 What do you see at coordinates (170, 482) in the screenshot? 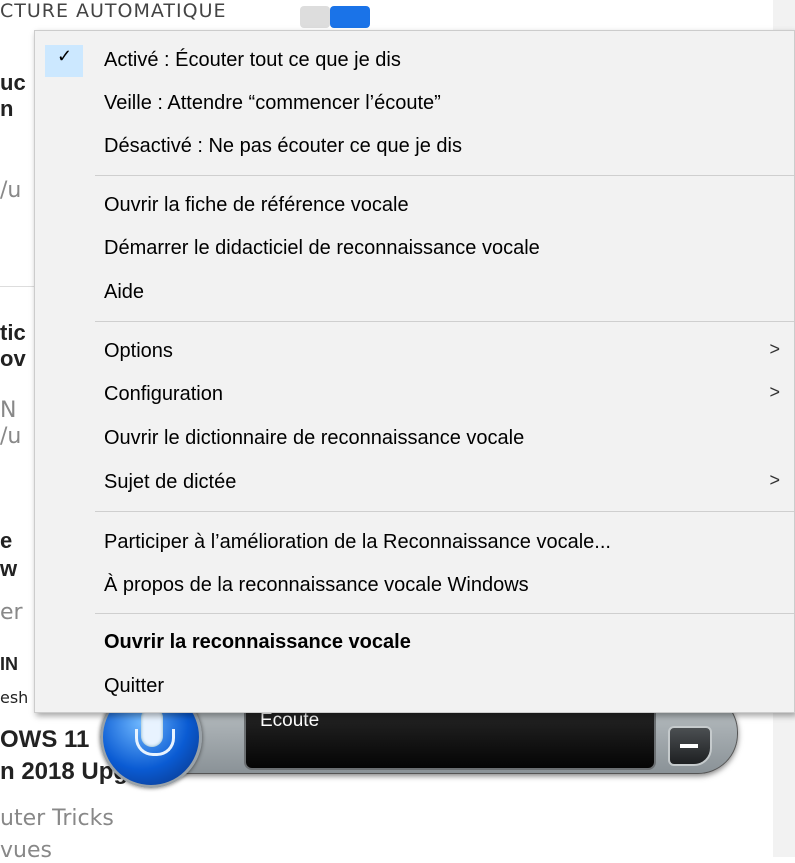
I see `menu-item-label: Sujet de dictée` at bounding box center [170, 482].